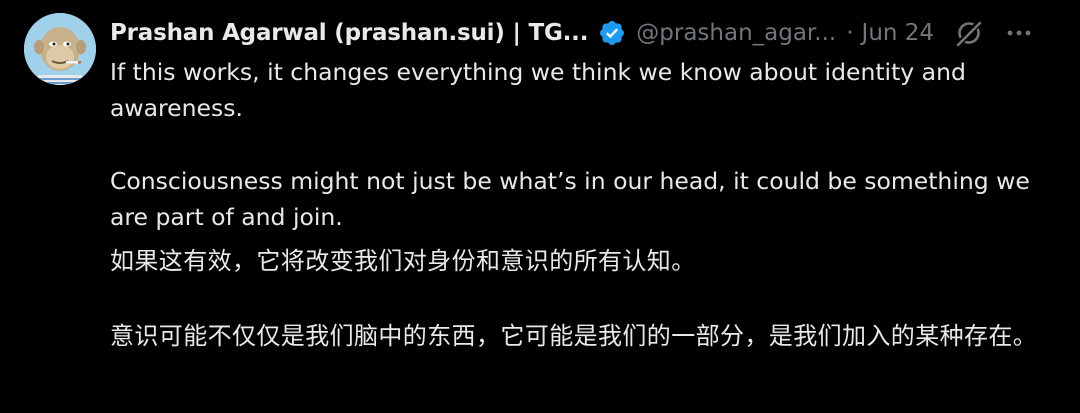  What do you see at coordinates (403, 261) in the screenshot?
I see `tweet-text-chinese-1: 如果这有效，它将改变我们对身份和意识的所有认知。` at bounding box center [403, 261].